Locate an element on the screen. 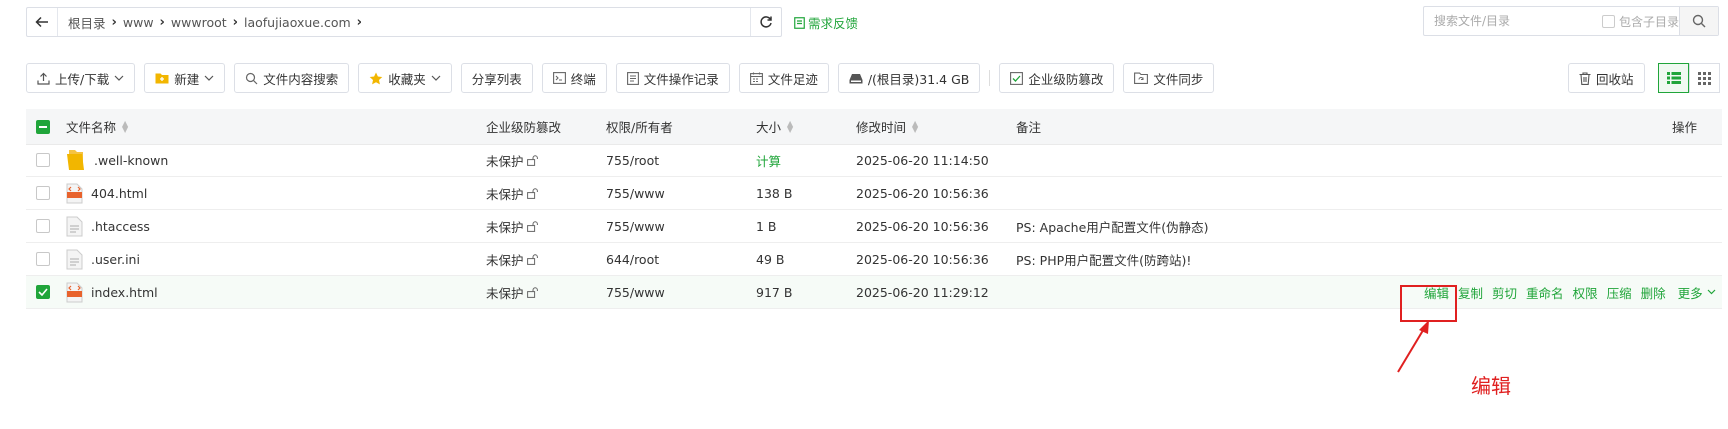 Image resolution: width=1728 pixels, height=429 pixels. new-button: 新建 is located at coordinates (185, 78).